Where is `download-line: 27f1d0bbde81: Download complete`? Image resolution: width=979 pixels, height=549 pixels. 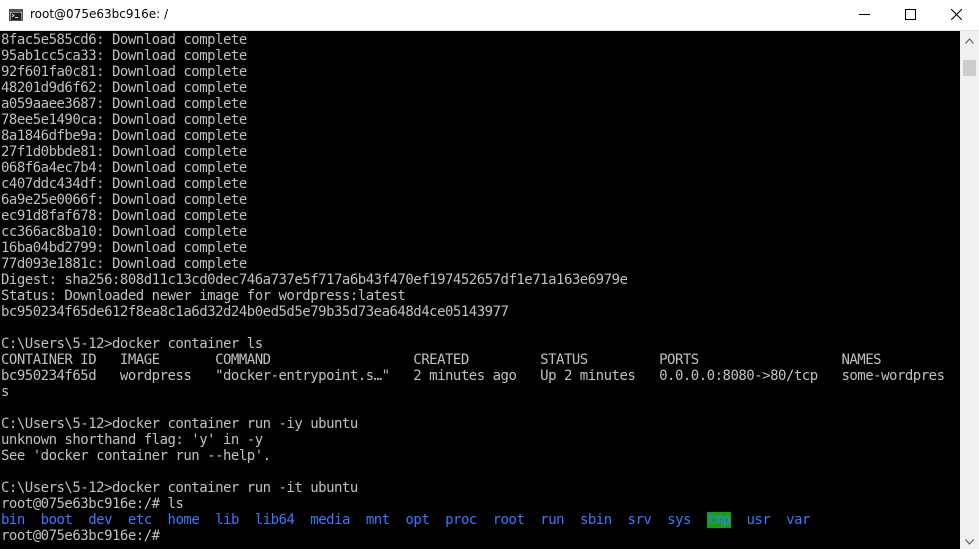
download-line: 27f1d0bbde81: Download complete is located at coordinates (124, 152).